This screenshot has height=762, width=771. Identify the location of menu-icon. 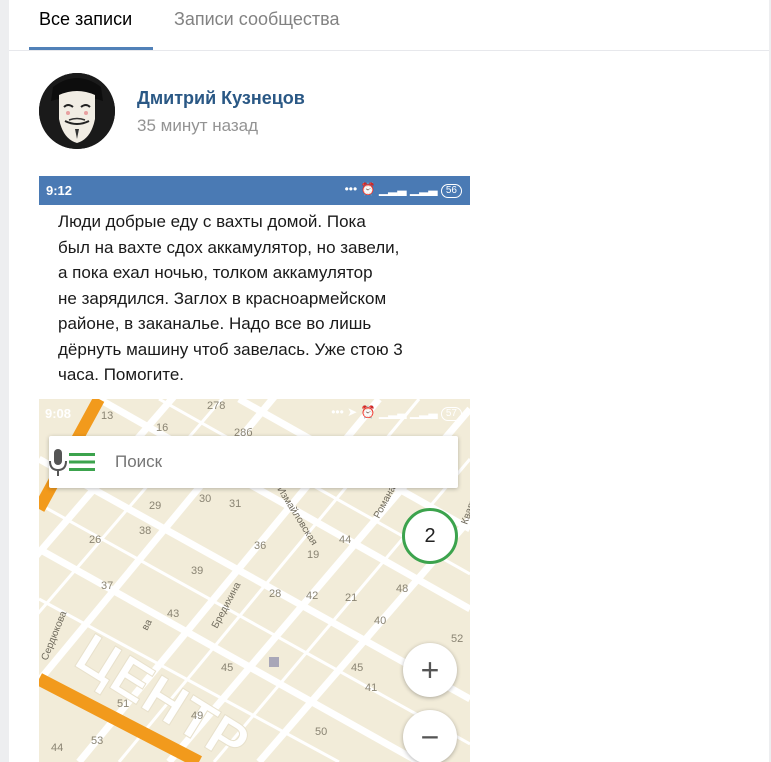
(82, 462).